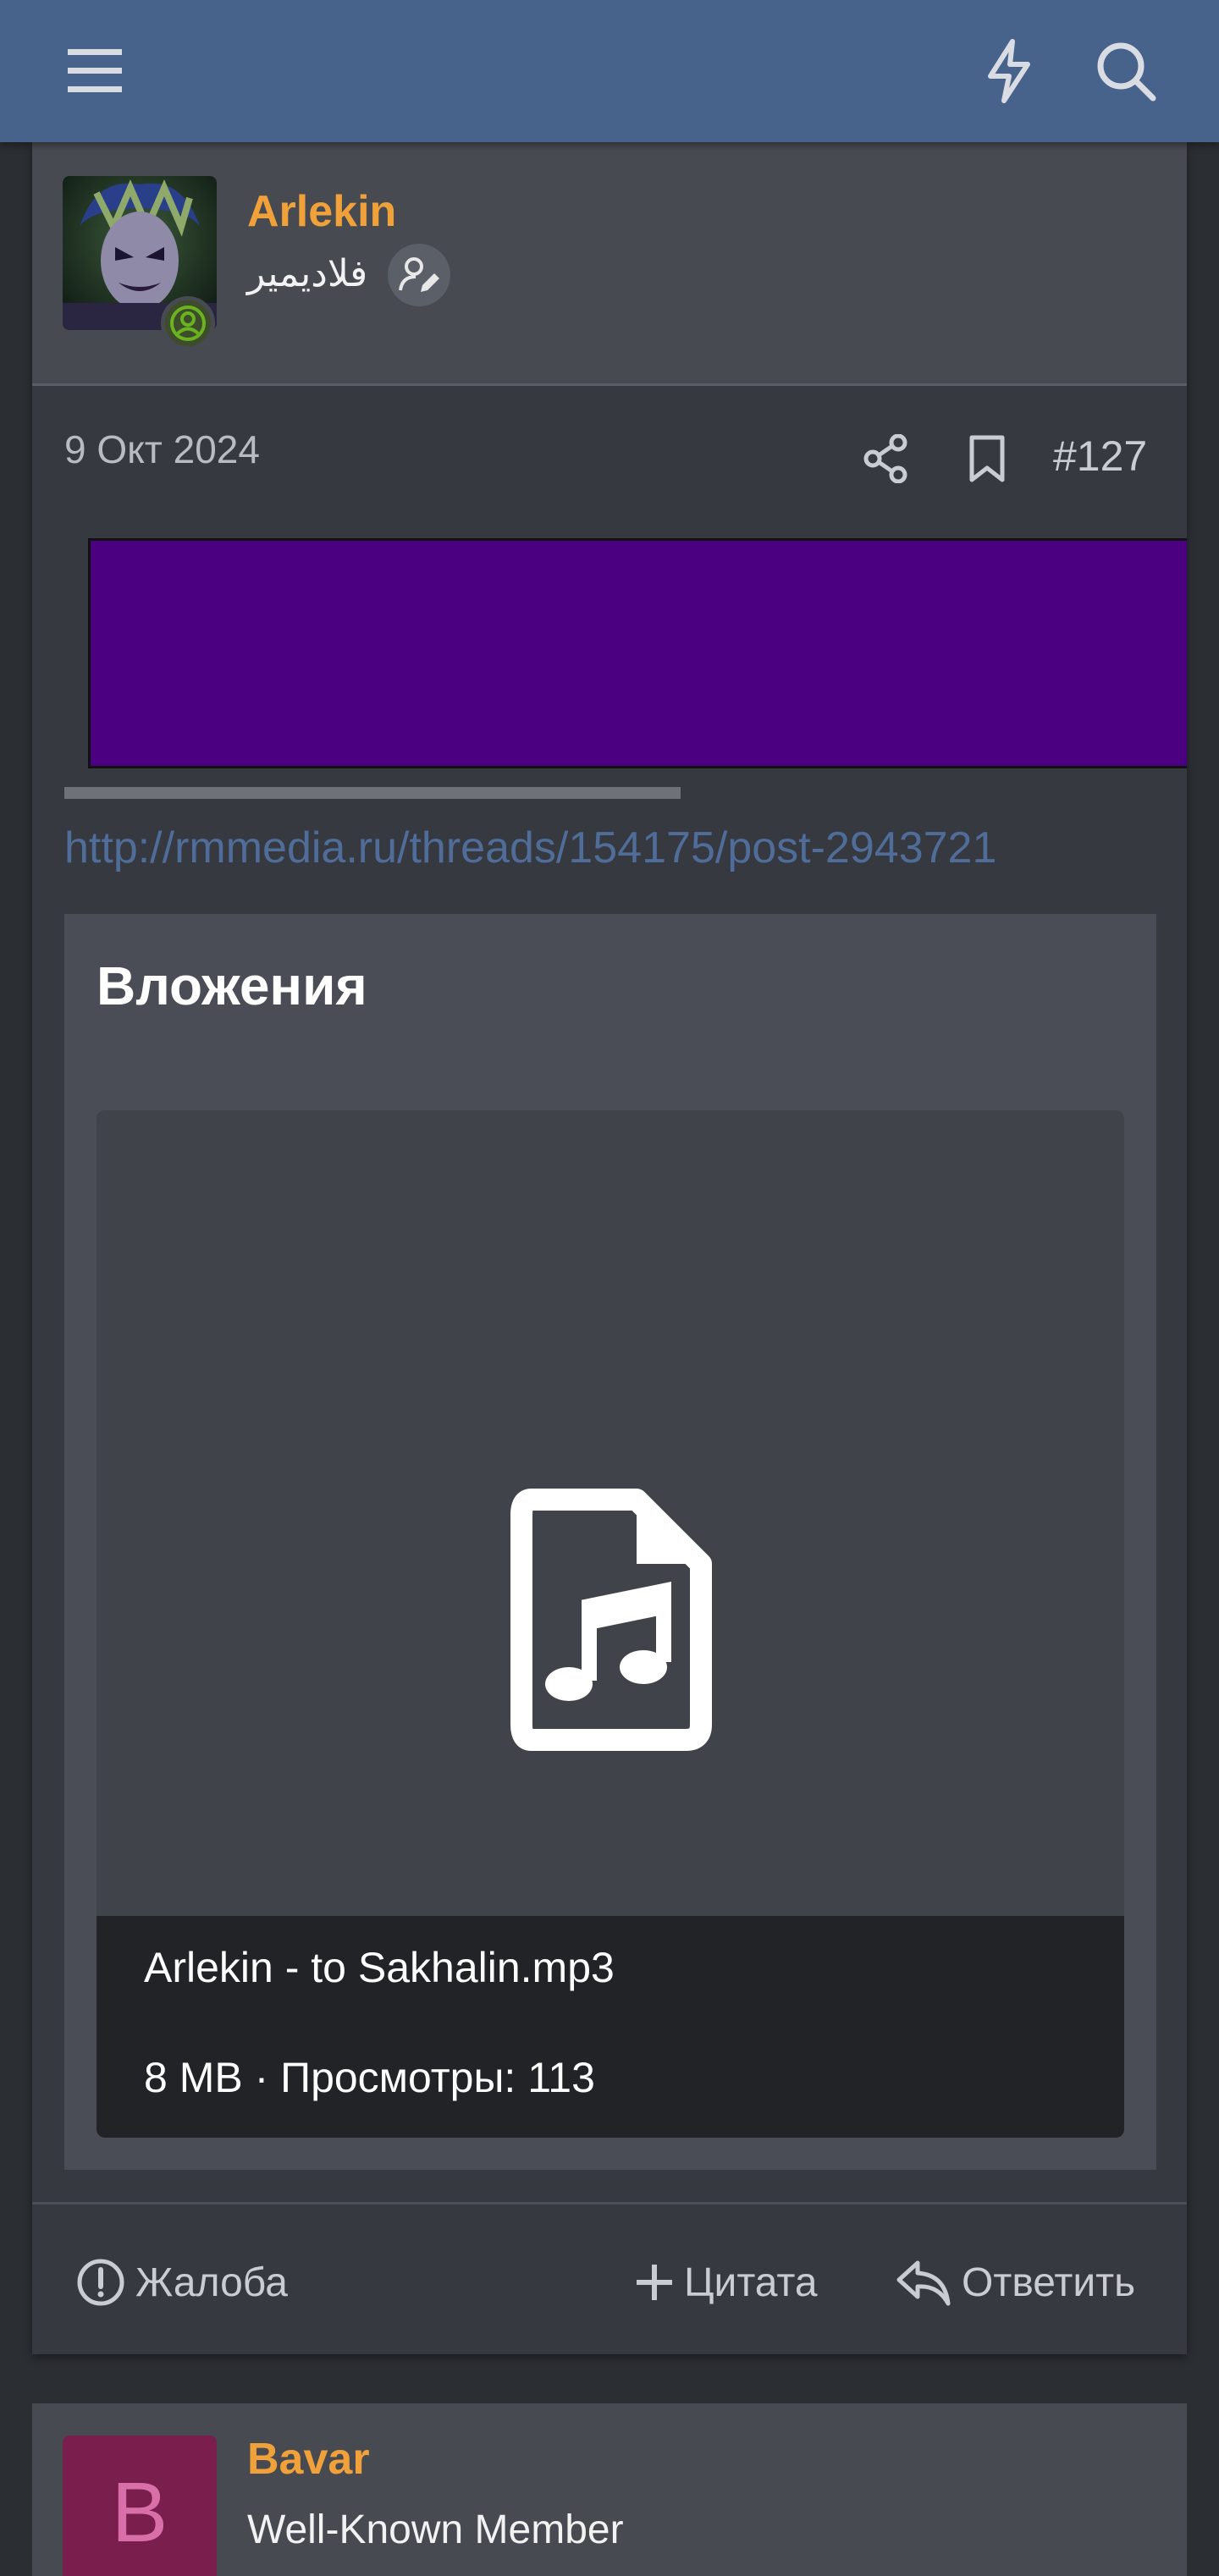  What do you see at coordinates (232, 985) in the screenshot?
I see `attachments-heading: Вложения` at bounding box center [232, 985].